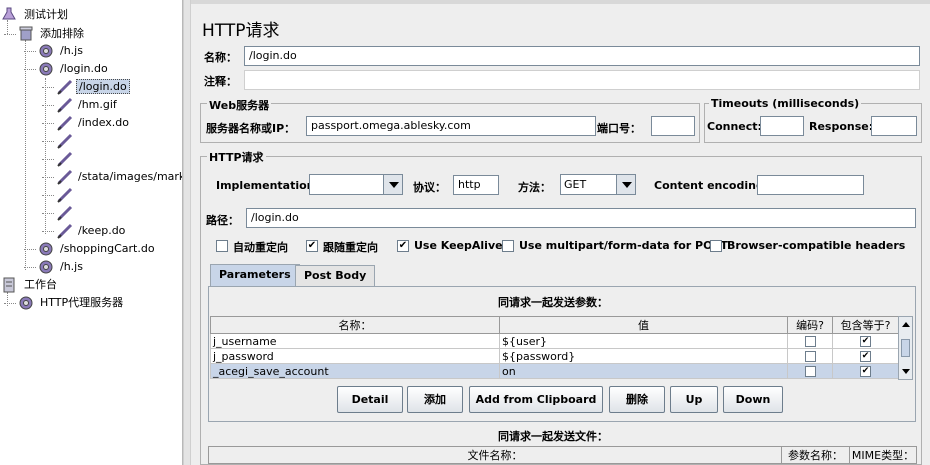 This screenshot has height=465, width=930. What do you see at coordinates (865, 325) in the screenshot?
I see `column-header-include-equals: 包含等于?` at bounding box center [865, 325].